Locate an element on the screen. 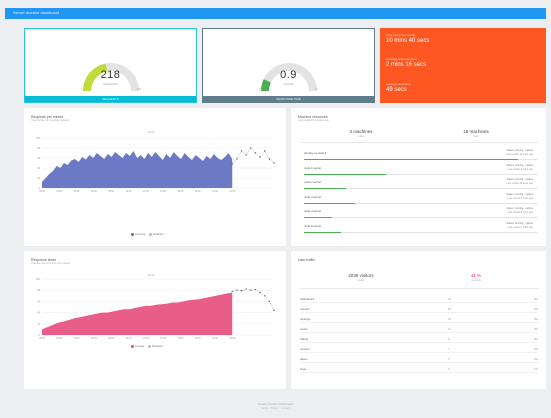 The width and height of the screenshot is (551, 418). x-tick-label: 00:00 is located at coordinates (42, 339).